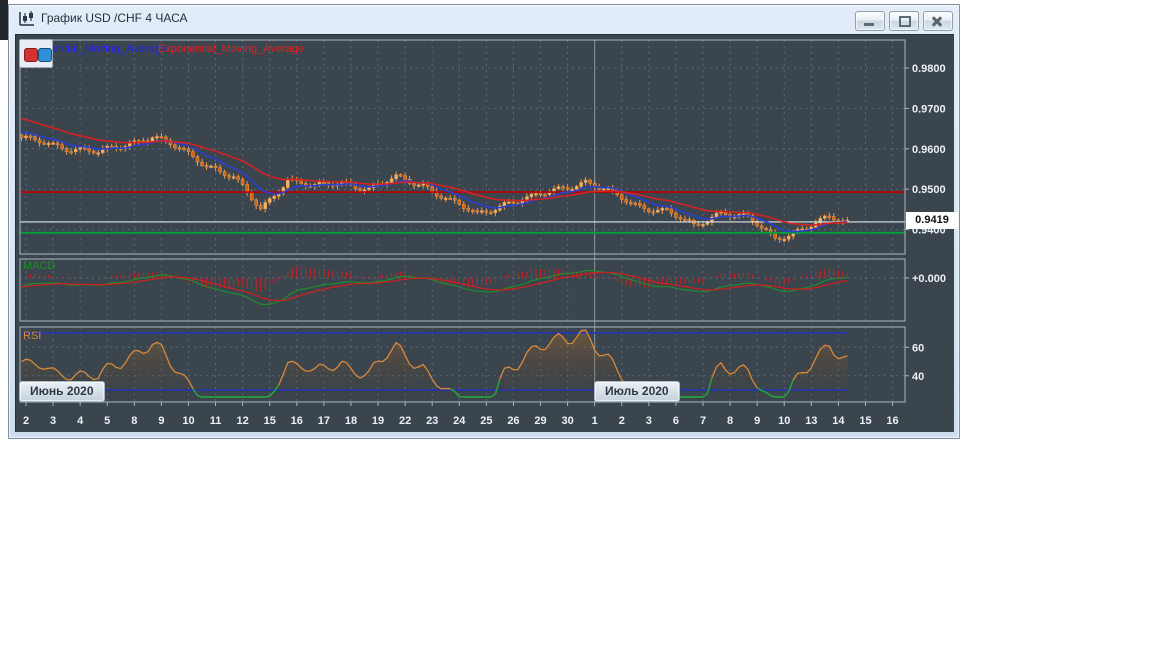 Image resolution: width=1152 pixels, height=648 pixels. What do you see at coordinates (513, 421) in the screenshot?
I see `svg-text: 26` at bounding box center [513, 421].